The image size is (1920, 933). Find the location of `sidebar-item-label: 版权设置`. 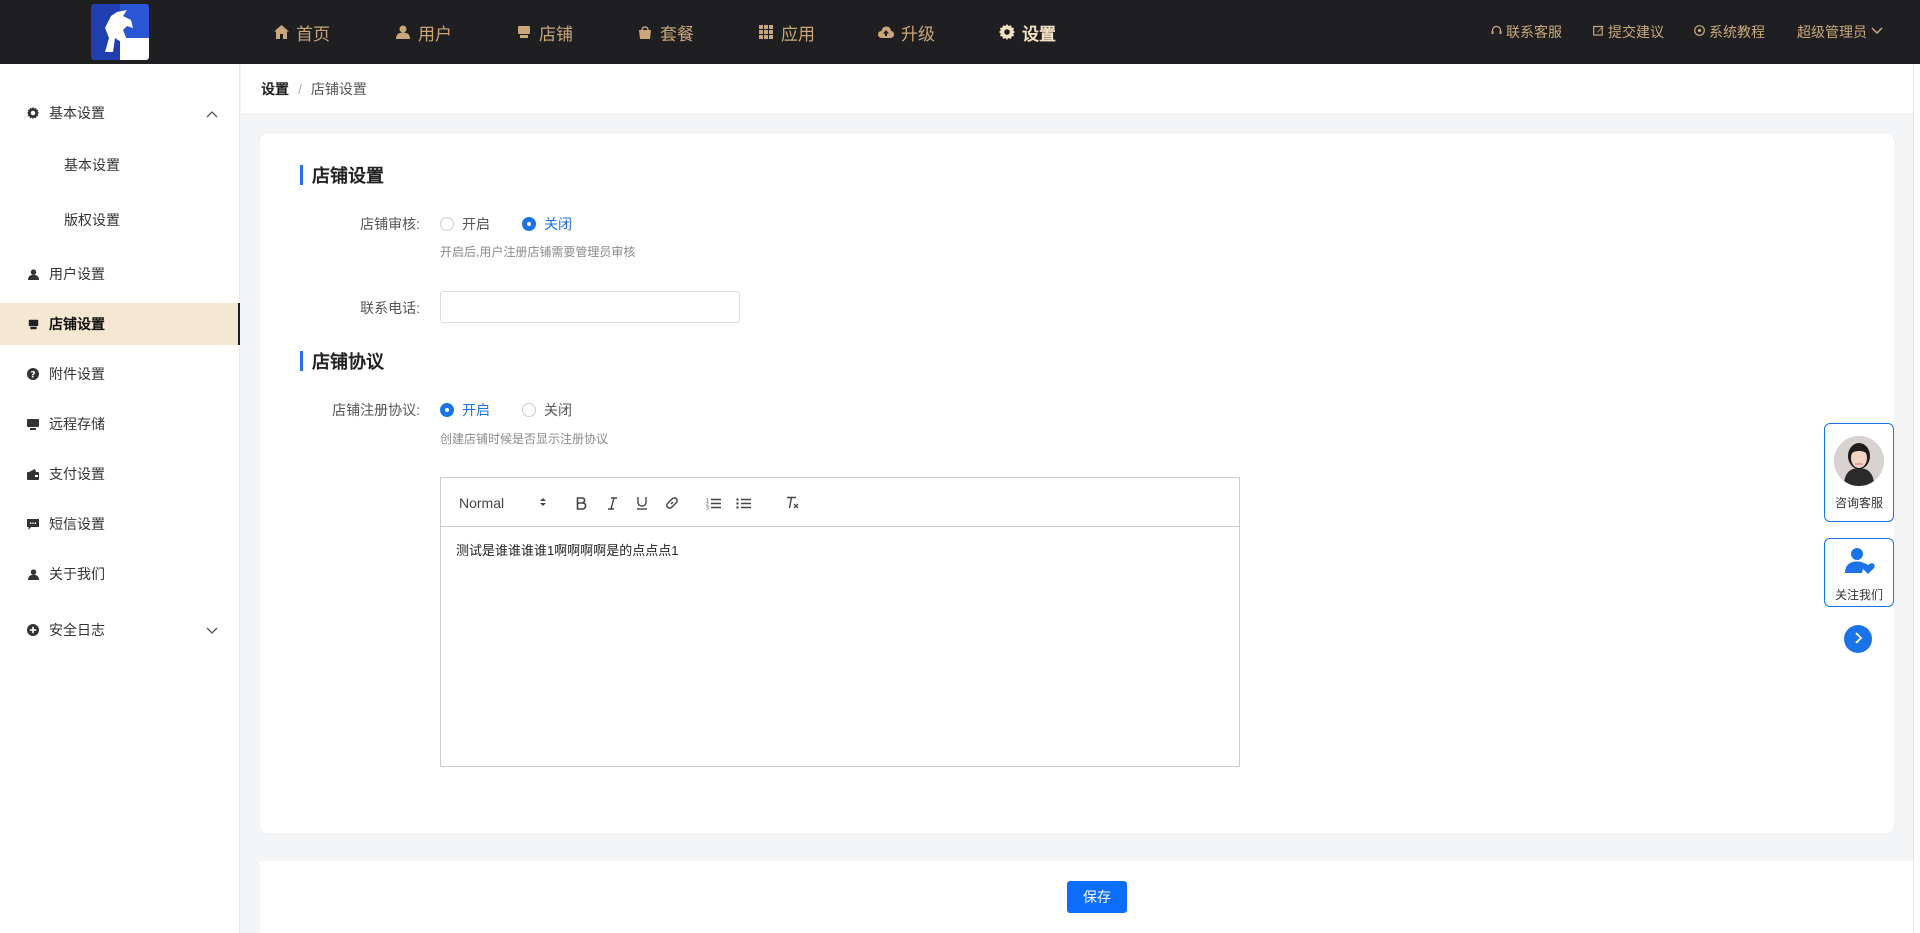

sidebar-item-label: 版权设置 is located at coordinates (92, 220).